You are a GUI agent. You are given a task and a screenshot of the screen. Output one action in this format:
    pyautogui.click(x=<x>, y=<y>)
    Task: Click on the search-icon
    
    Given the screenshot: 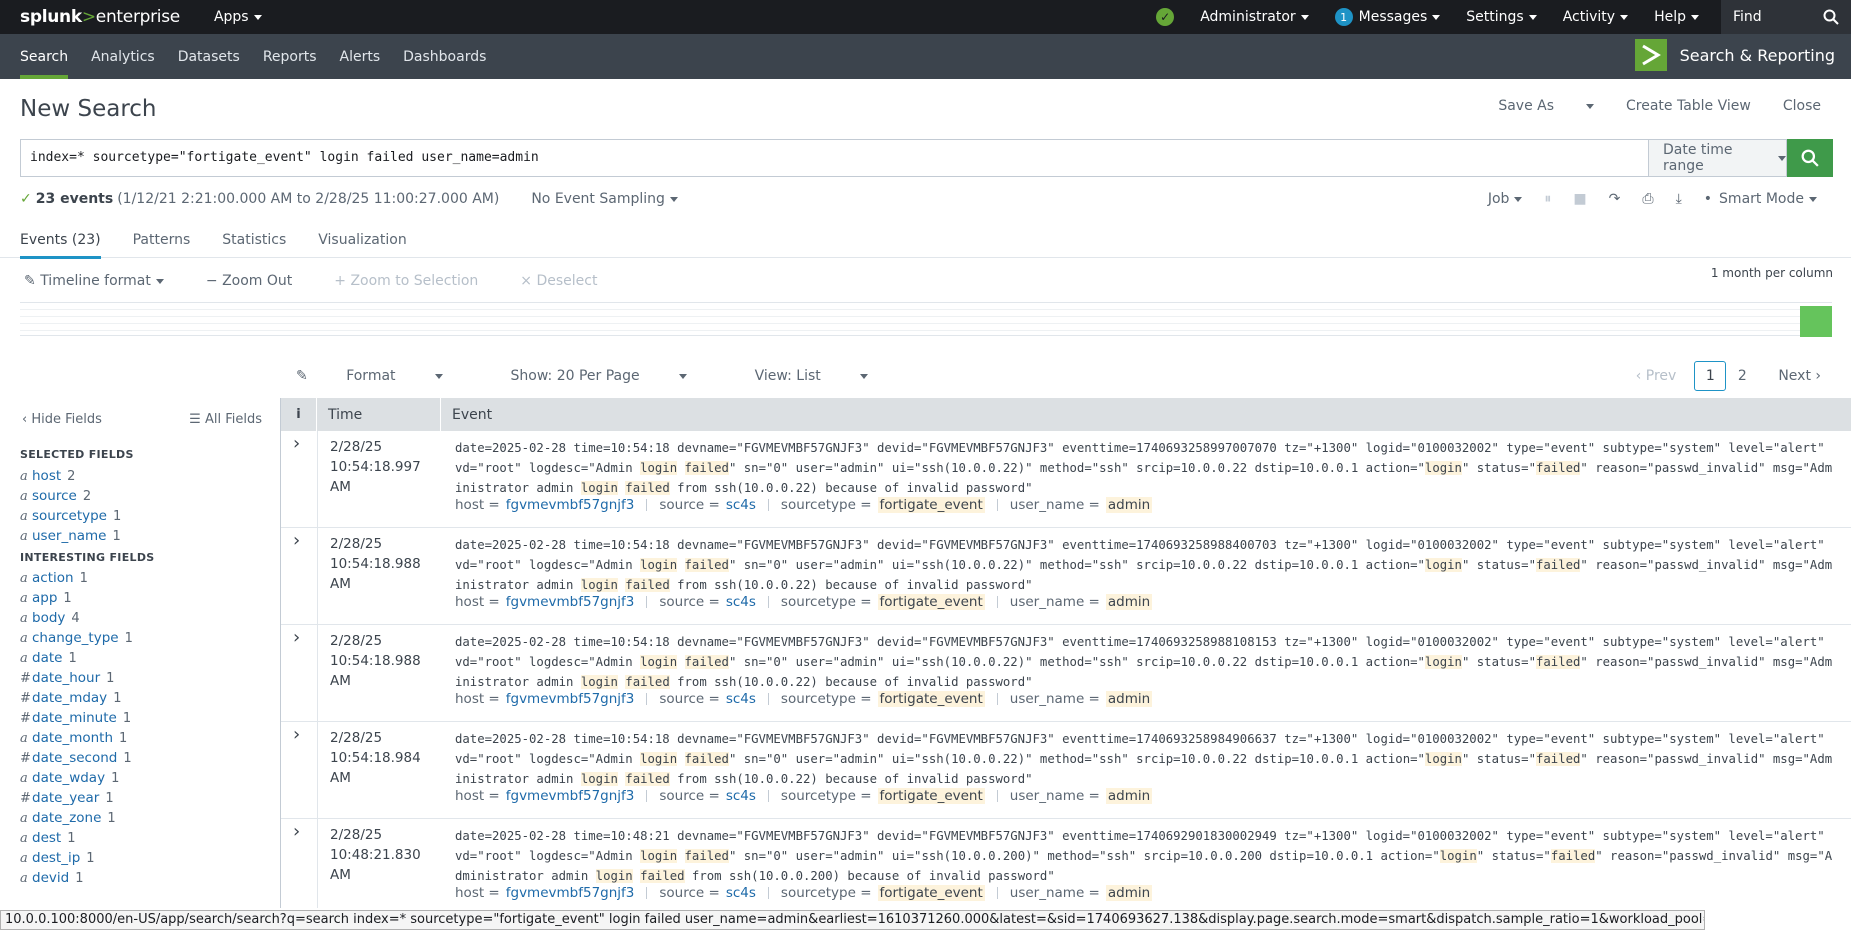 What is the action you would take?
    pyautogui.click(x=1831, y=17)
    